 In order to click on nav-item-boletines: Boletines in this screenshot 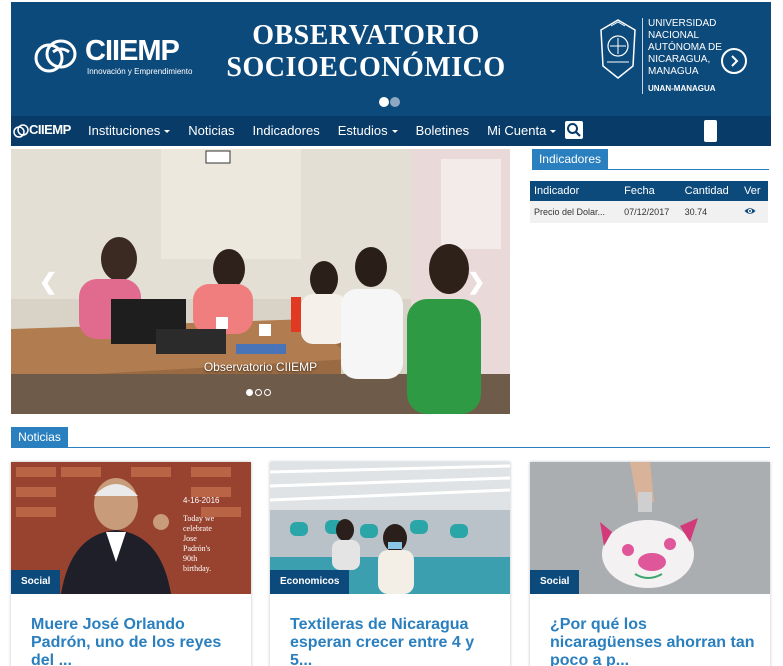, I will do `click(442, 131)`.